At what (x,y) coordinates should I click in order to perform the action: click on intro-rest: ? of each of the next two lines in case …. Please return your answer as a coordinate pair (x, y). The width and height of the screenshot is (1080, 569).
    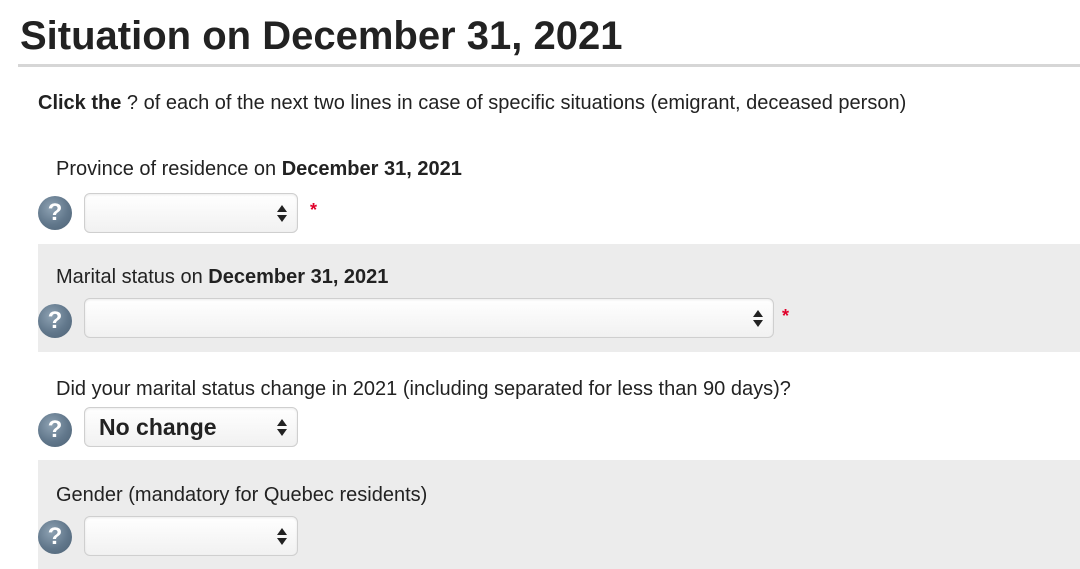
    Looking at the image, I should click on (514, 103).